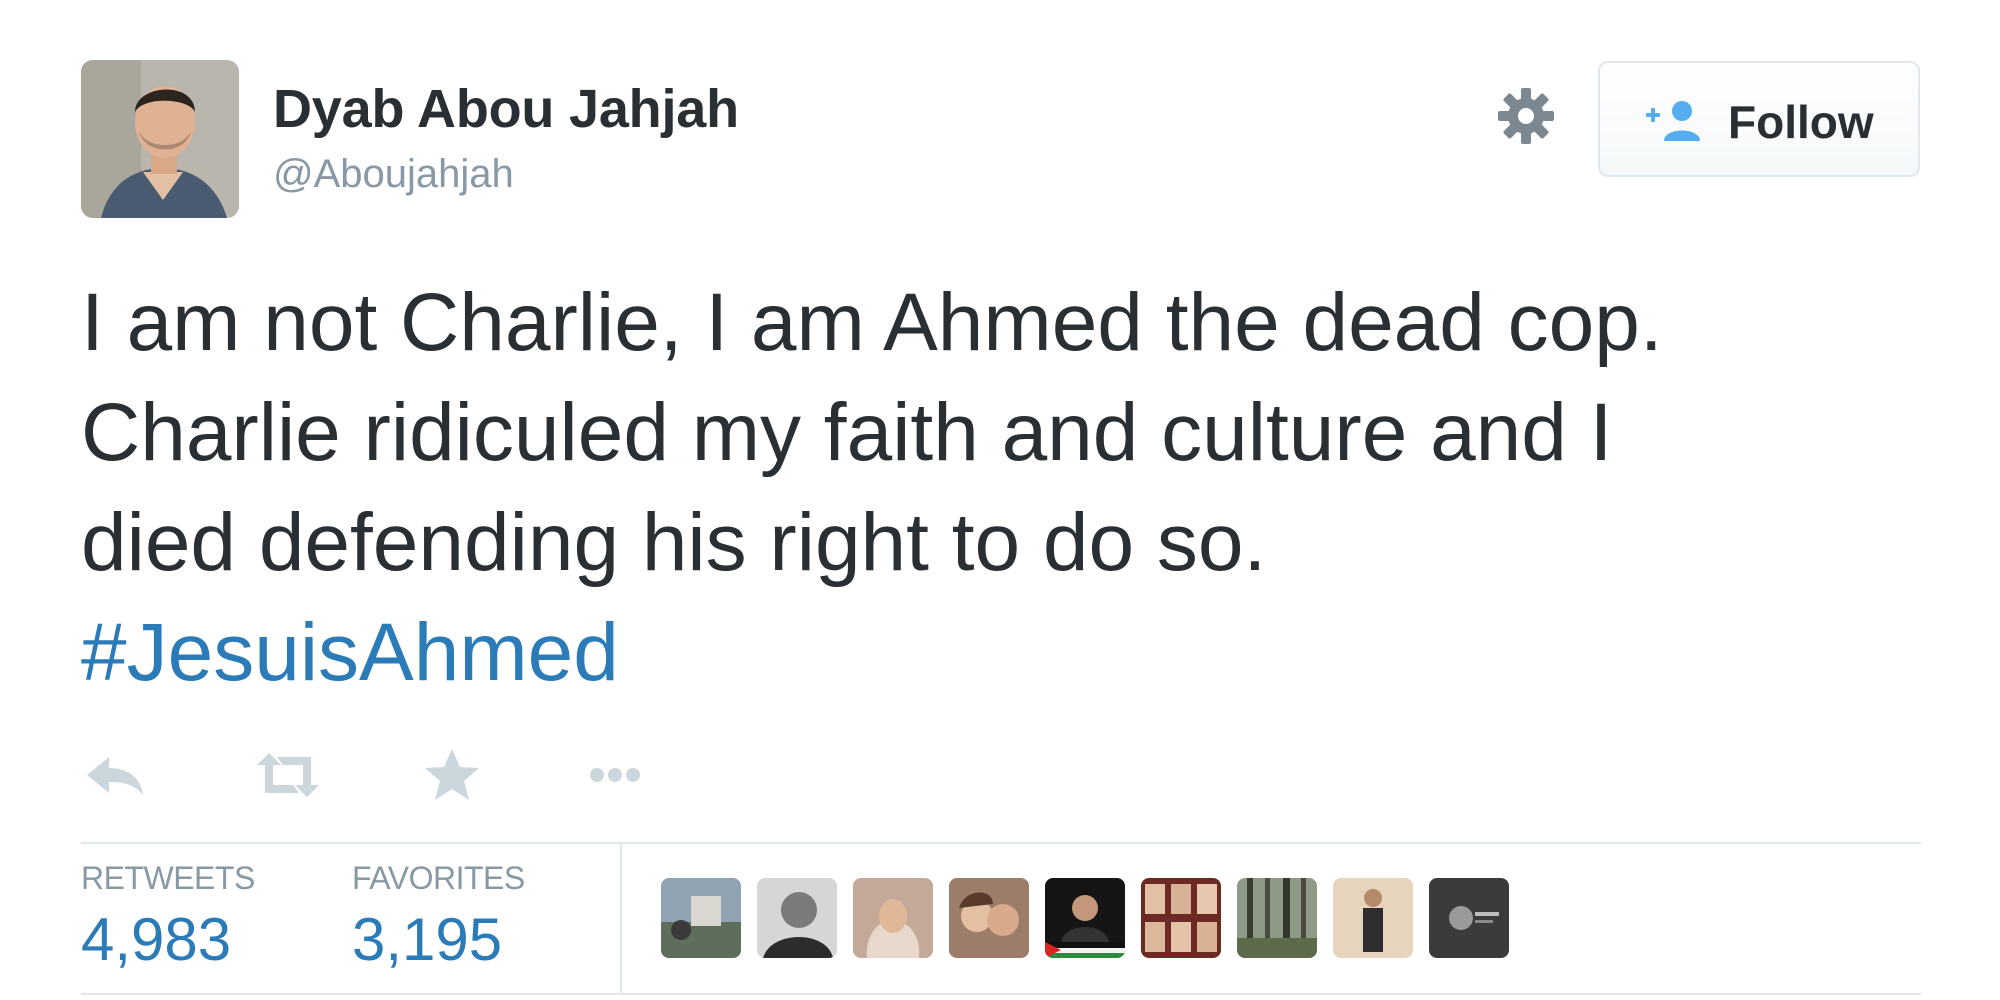  I want to click on reply-icon, so click(116, 775).